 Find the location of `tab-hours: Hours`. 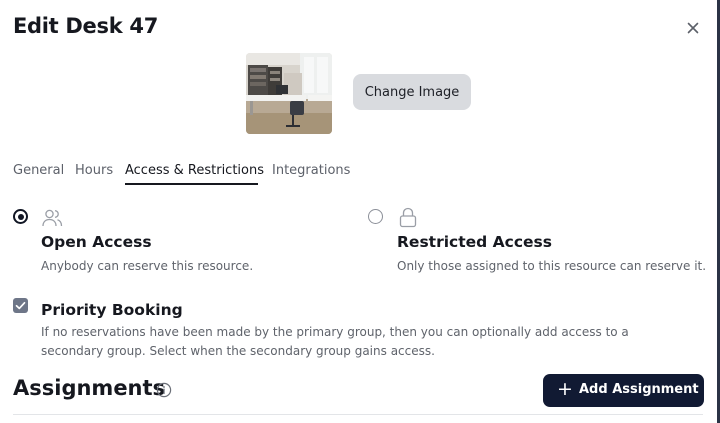

tab-hours: Hours is located at coordinates (94, 170).